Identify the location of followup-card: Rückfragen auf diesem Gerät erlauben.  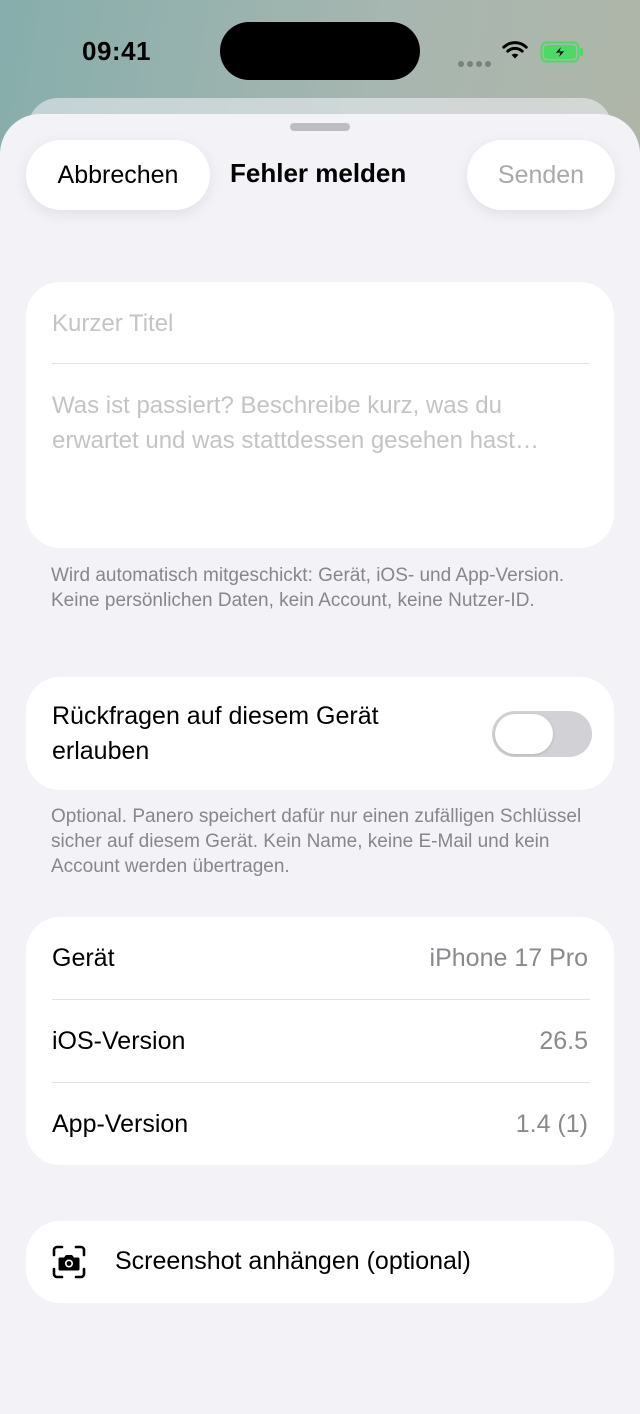
(320, 733).